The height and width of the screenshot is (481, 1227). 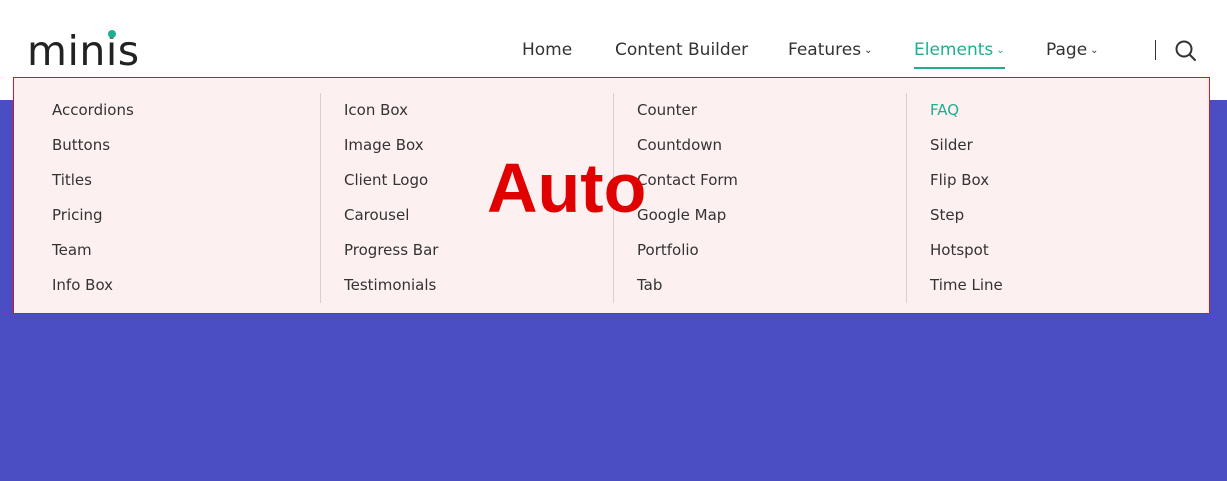 I want to click on menu-item-faq: FAQ, so click(x=944, y=110).